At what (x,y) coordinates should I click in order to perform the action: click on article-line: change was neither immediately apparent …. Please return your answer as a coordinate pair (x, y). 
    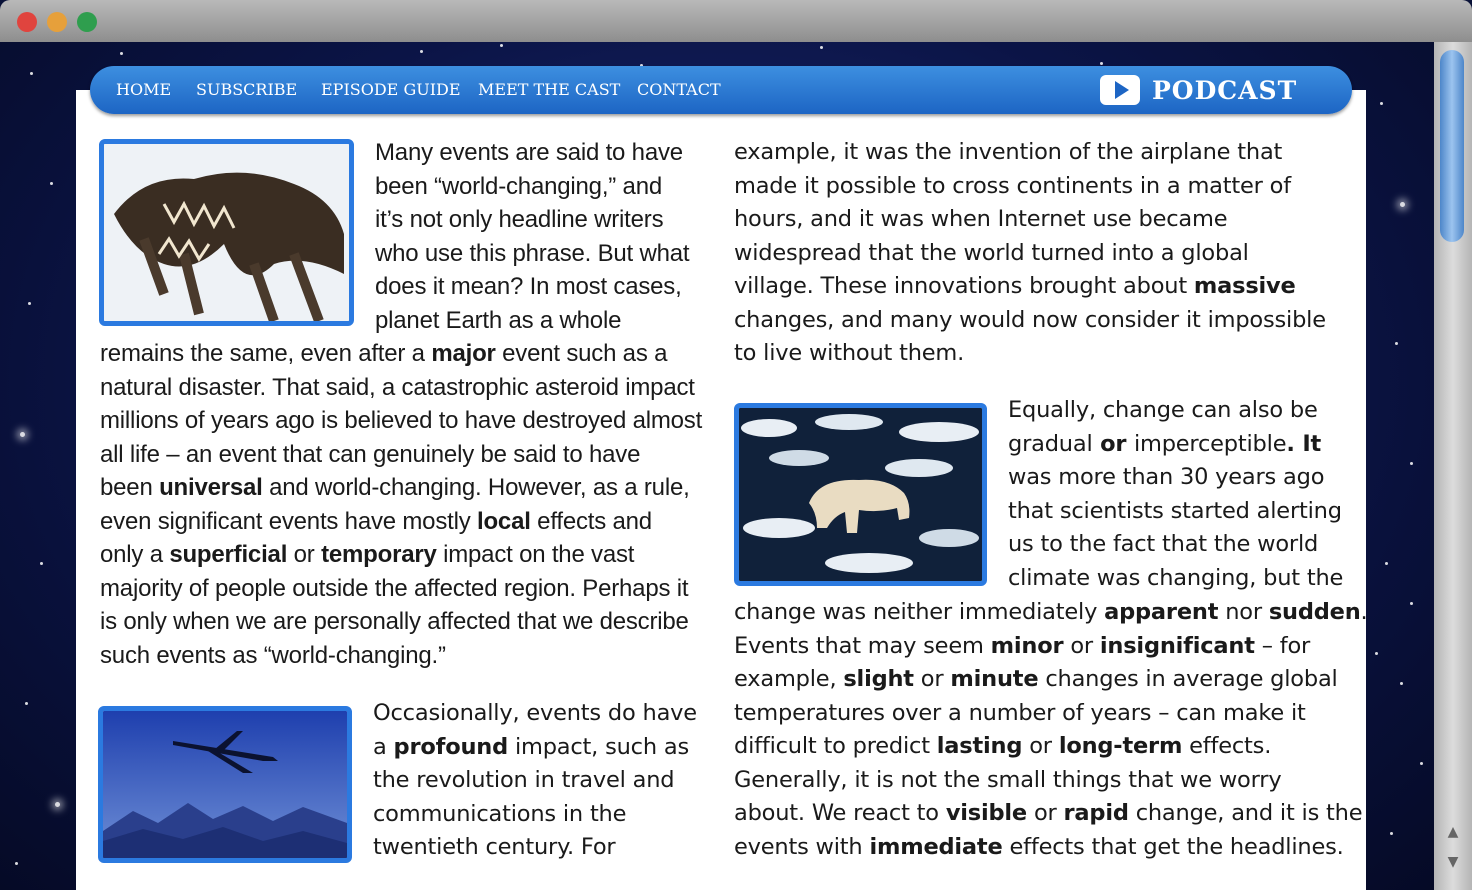
    Looking at the image, I should click on (1051, 613).